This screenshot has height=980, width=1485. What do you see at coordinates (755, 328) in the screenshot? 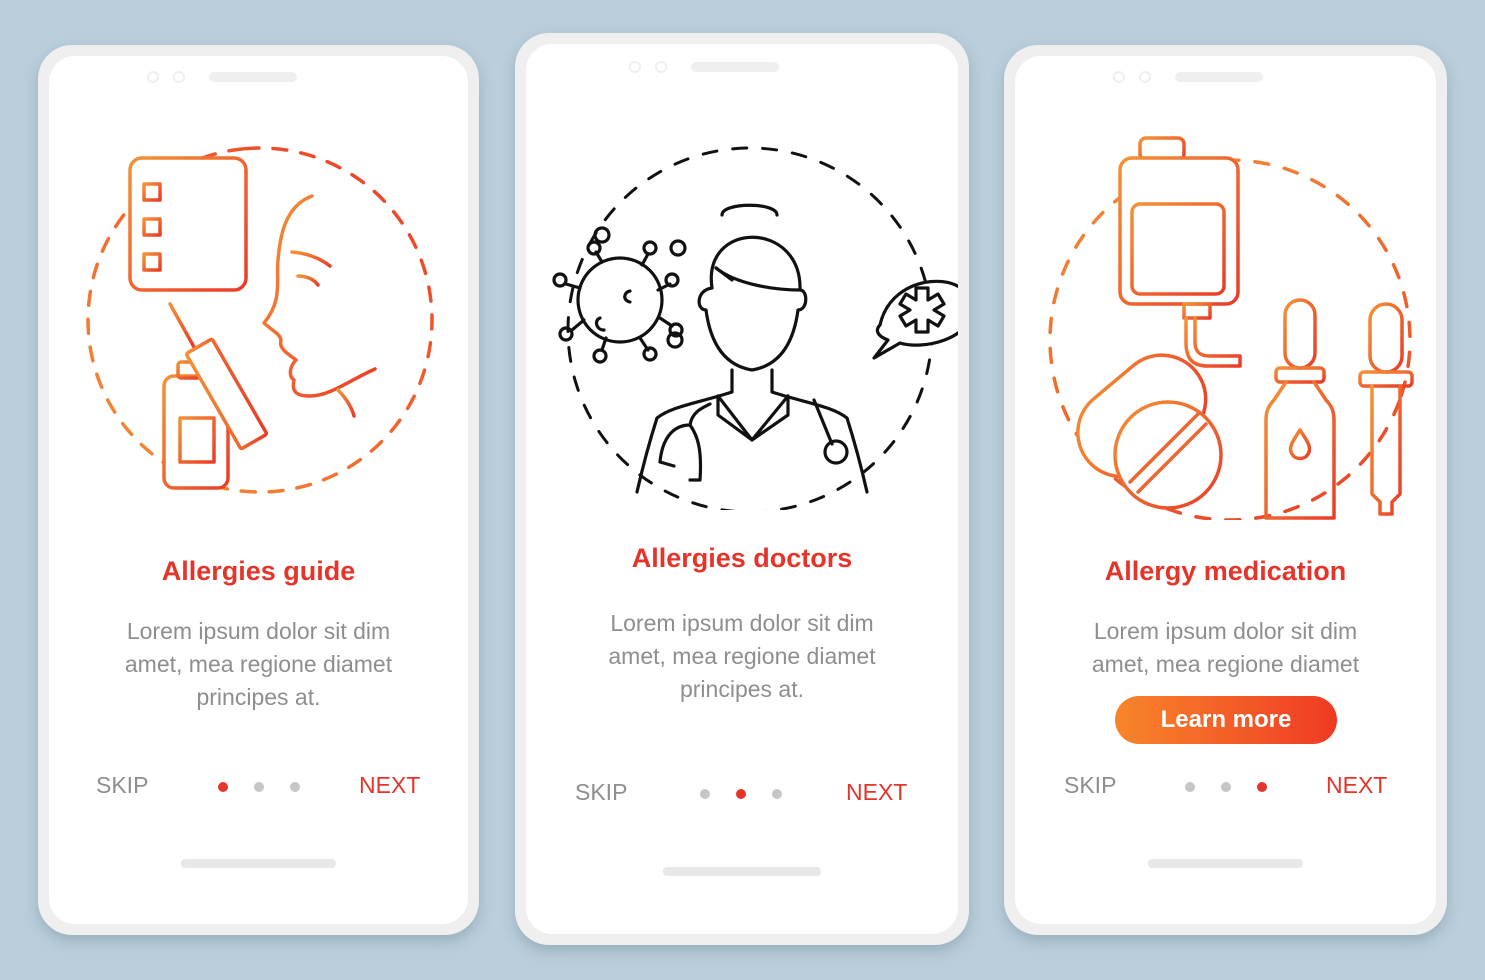
I see `doctor-icon` at bounding box center [755, 328].